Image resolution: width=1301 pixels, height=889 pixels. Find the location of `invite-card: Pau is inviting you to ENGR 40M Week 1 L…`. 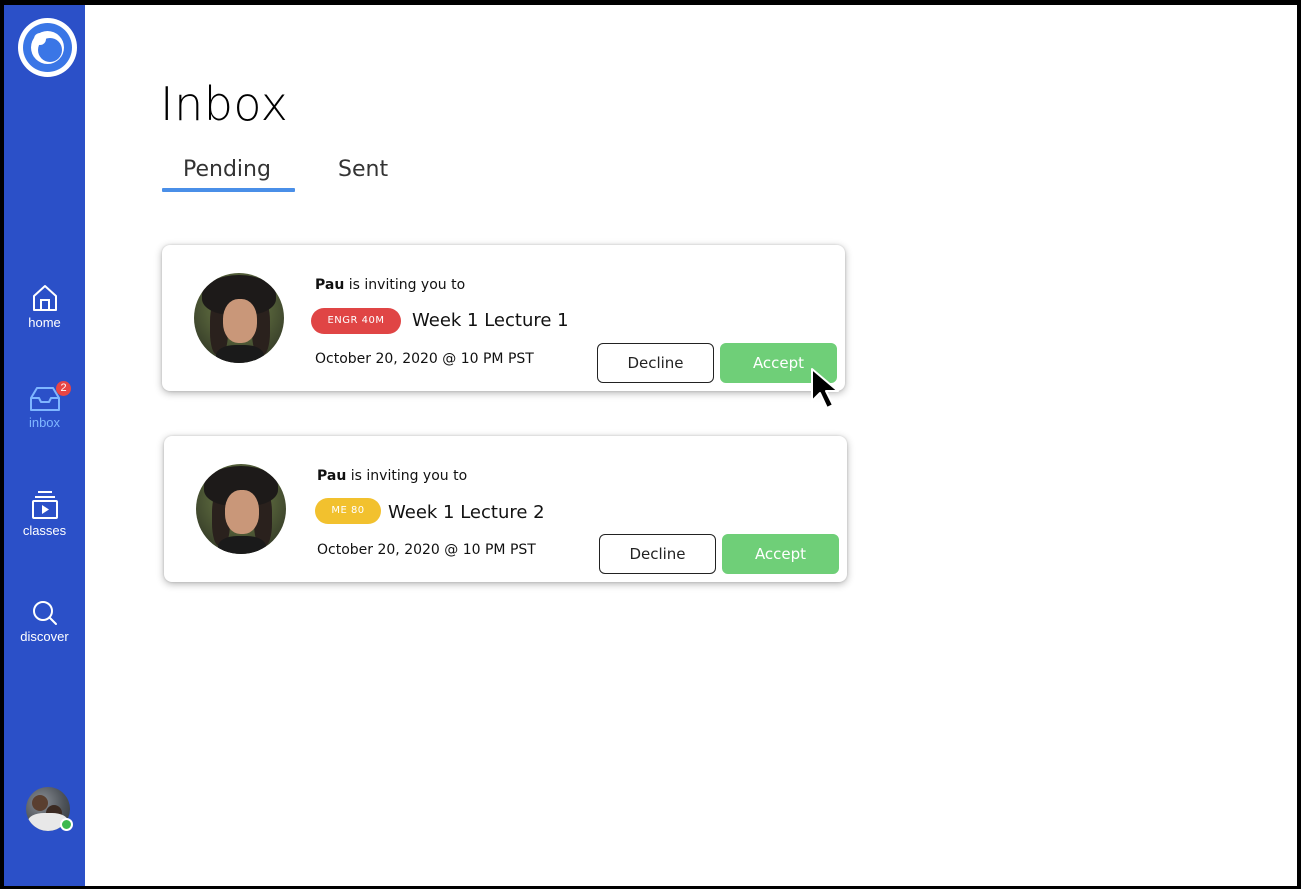

invite-card: Pau is inviting you to ENGR 40M Week 1 L… is located at coordinates (503, 318).